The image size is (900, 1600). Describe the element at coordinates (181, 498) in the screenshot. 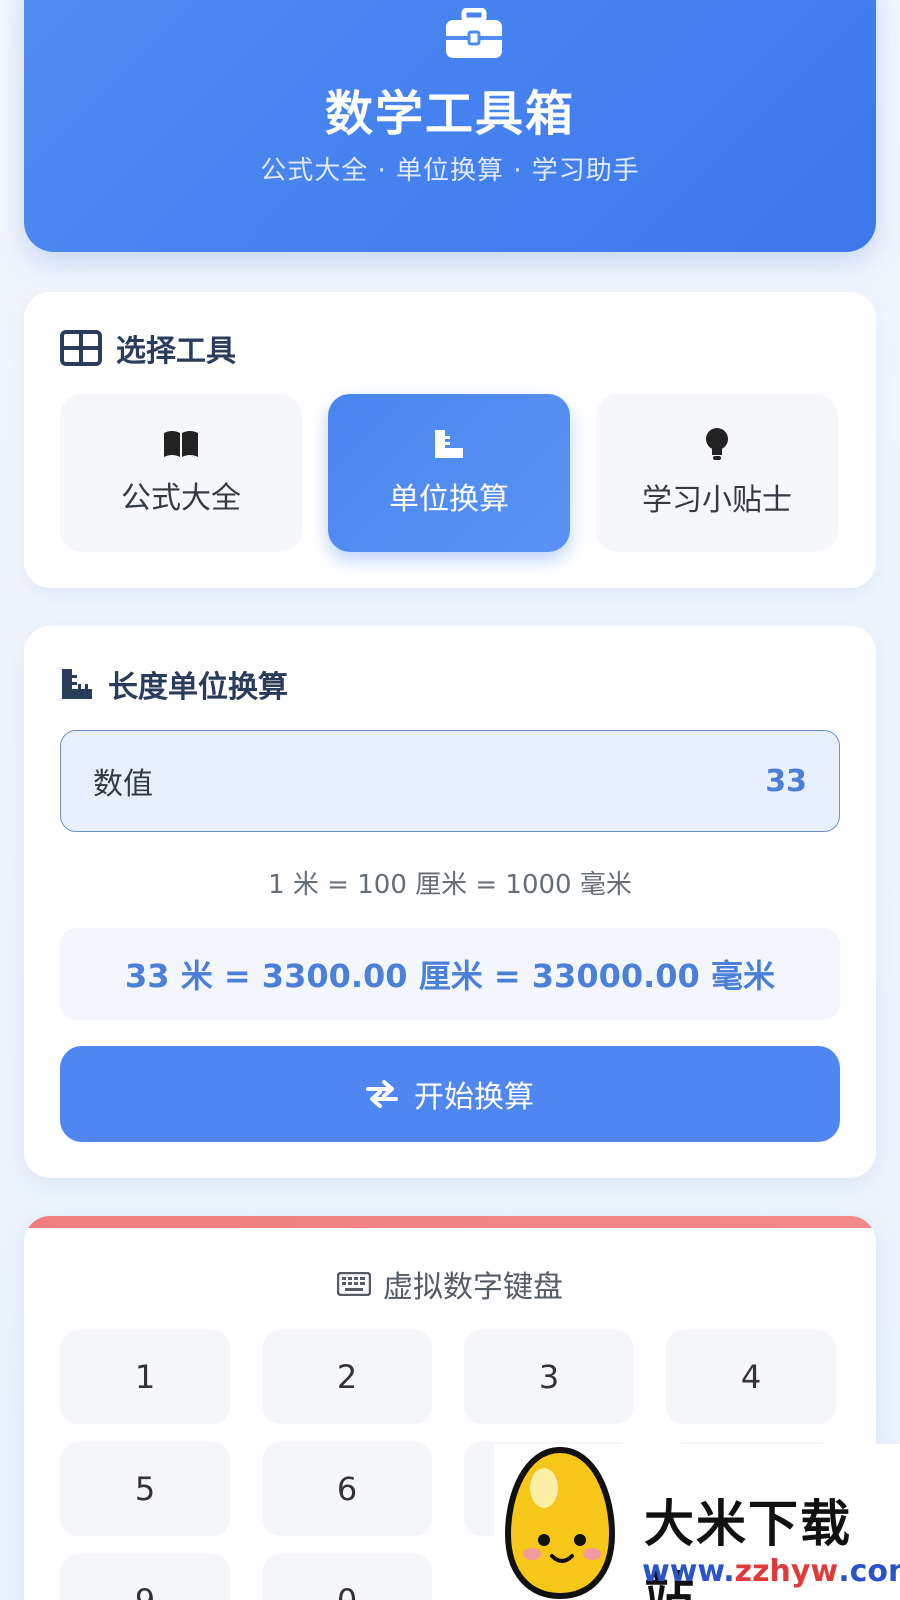

I see `tool-formulas-label: 公式大全` at that location.